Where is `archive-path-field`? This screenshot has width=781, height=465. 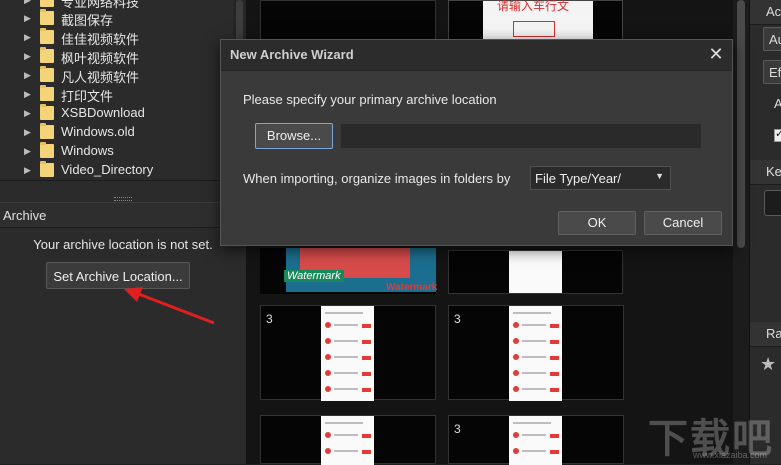 archive-path-field is located at coordinates (521, 136).